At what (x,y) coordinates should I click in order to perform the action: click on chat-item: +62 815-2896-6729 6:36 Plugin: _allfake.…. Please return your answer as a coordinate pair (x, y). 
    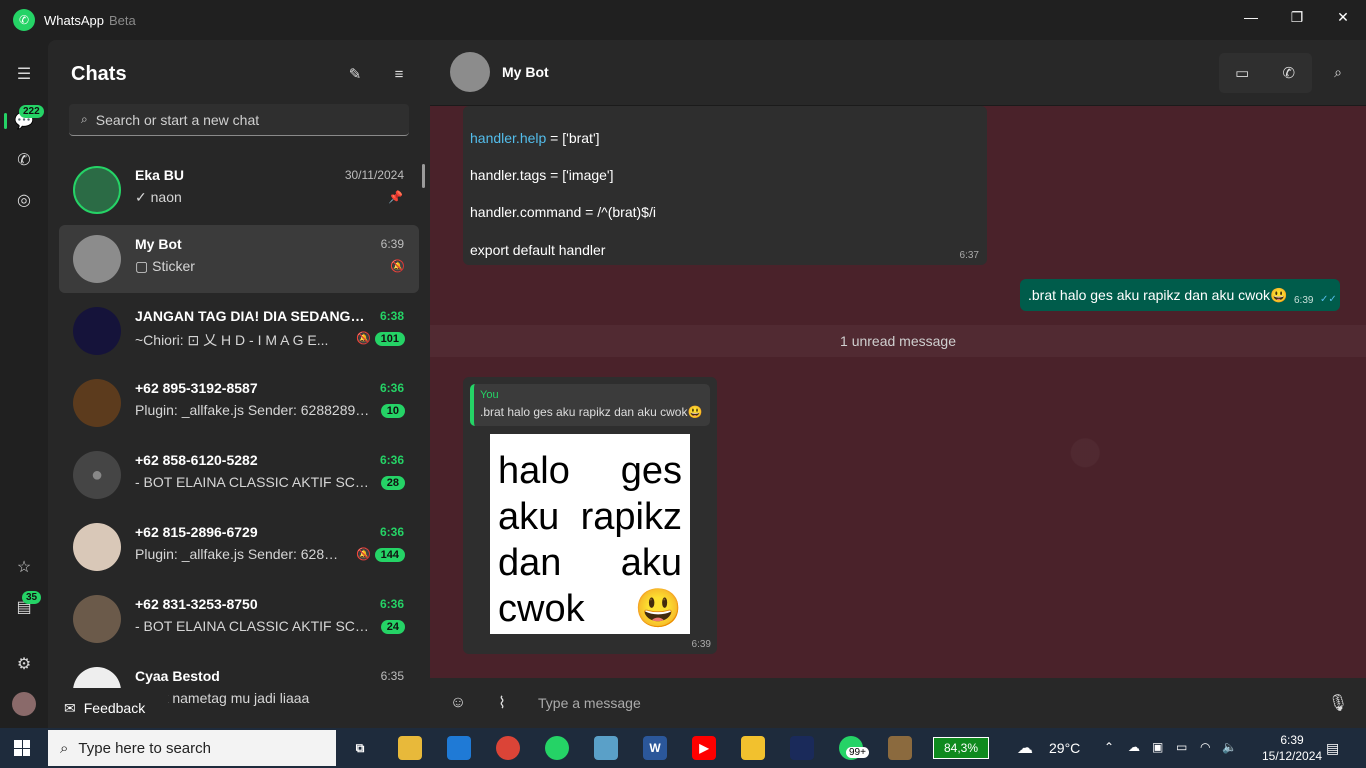
    Looking at the image, I should click on (239, 547).